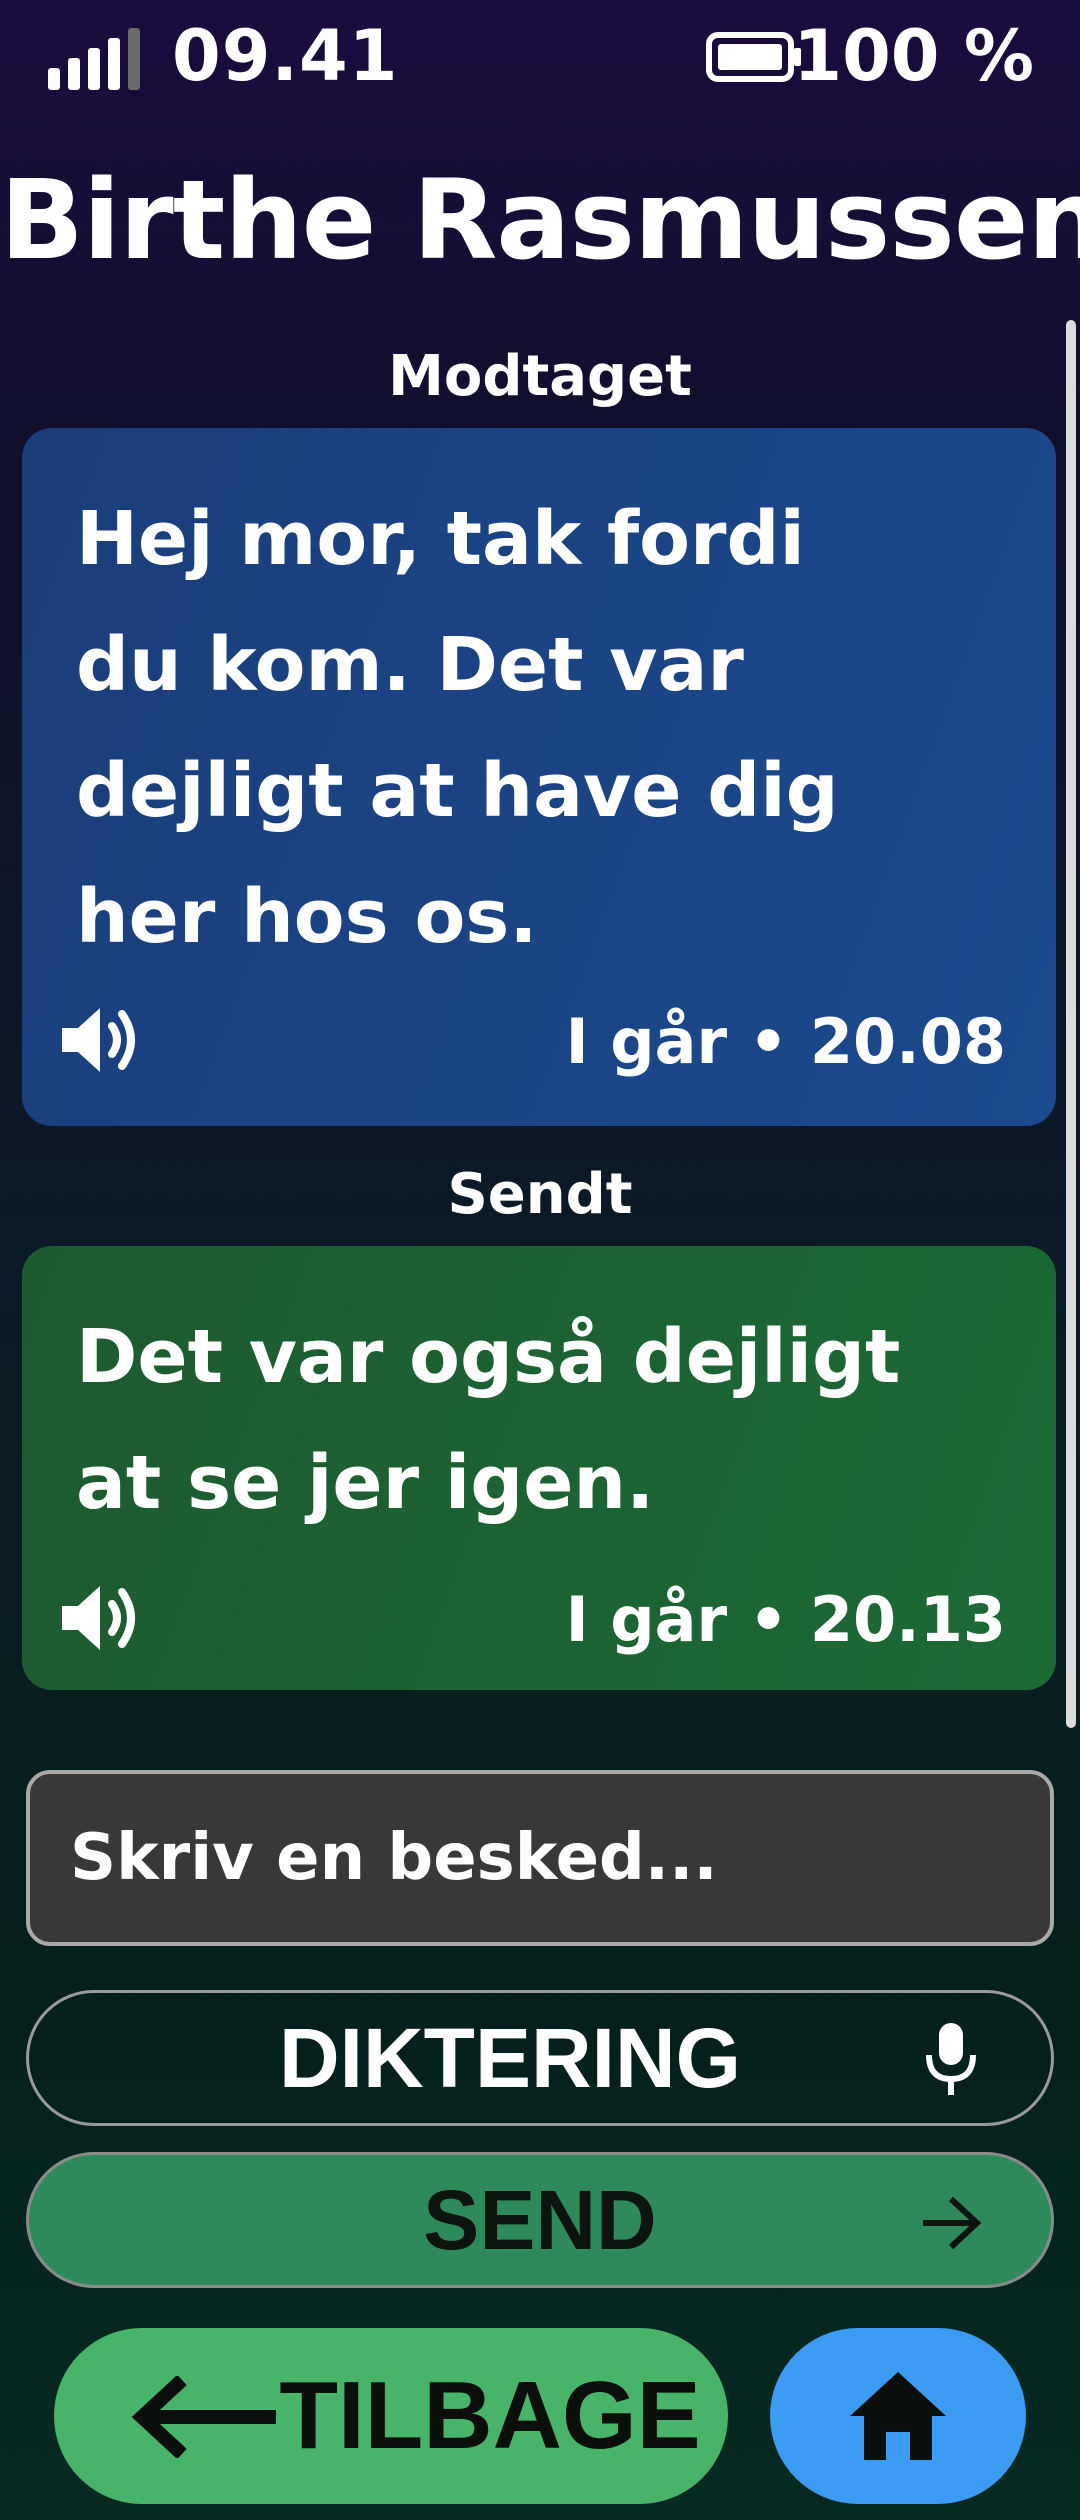 This screenshot has width=1080, height=2520. What do you see at coordinates (98, 59) in the screenshot?
I see `signal-icon` at bounding box center [98, 59].